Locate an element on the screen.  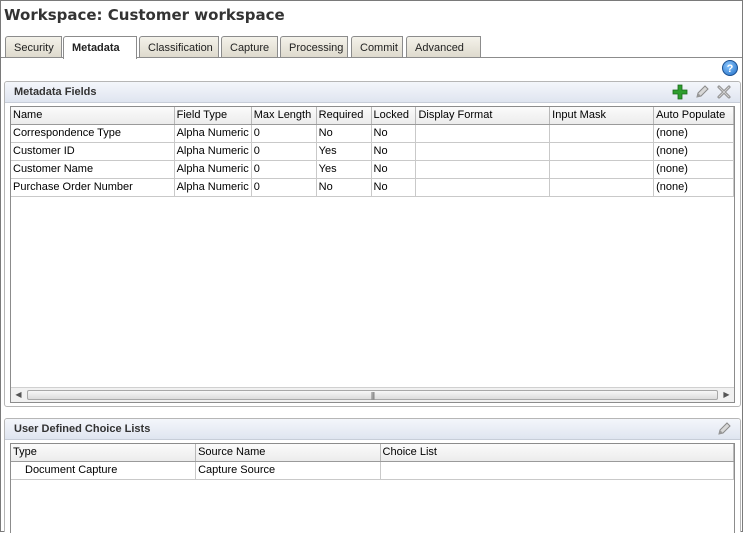
cell-choice-list is located at coordinates (557, 470).